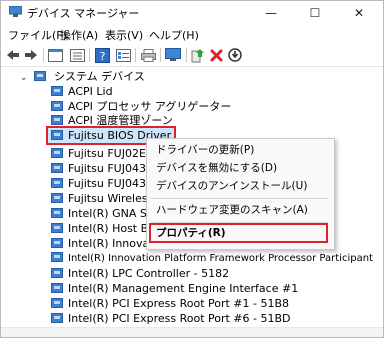  What do you see at coordinates (198, 55) in the screenshot?
I see `update-driver-icon` at bounding box center [198, 55].